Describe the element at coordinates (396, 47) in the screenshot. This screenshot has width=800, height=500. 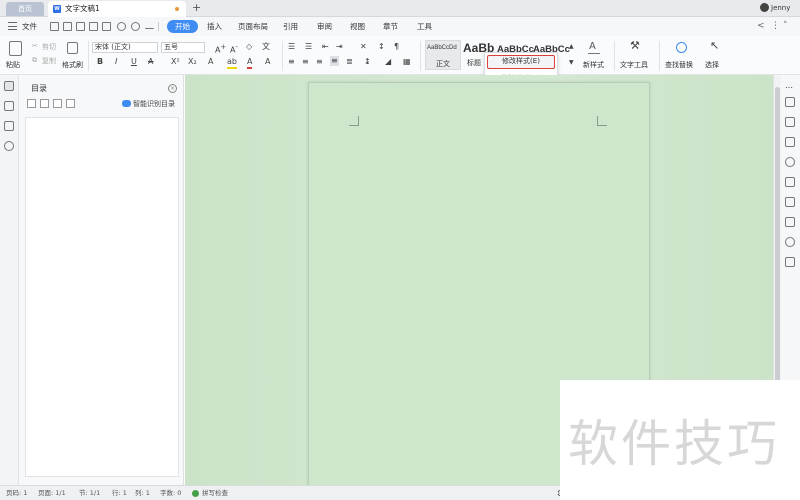
I see `show-marks-icon: ¶` at that location.